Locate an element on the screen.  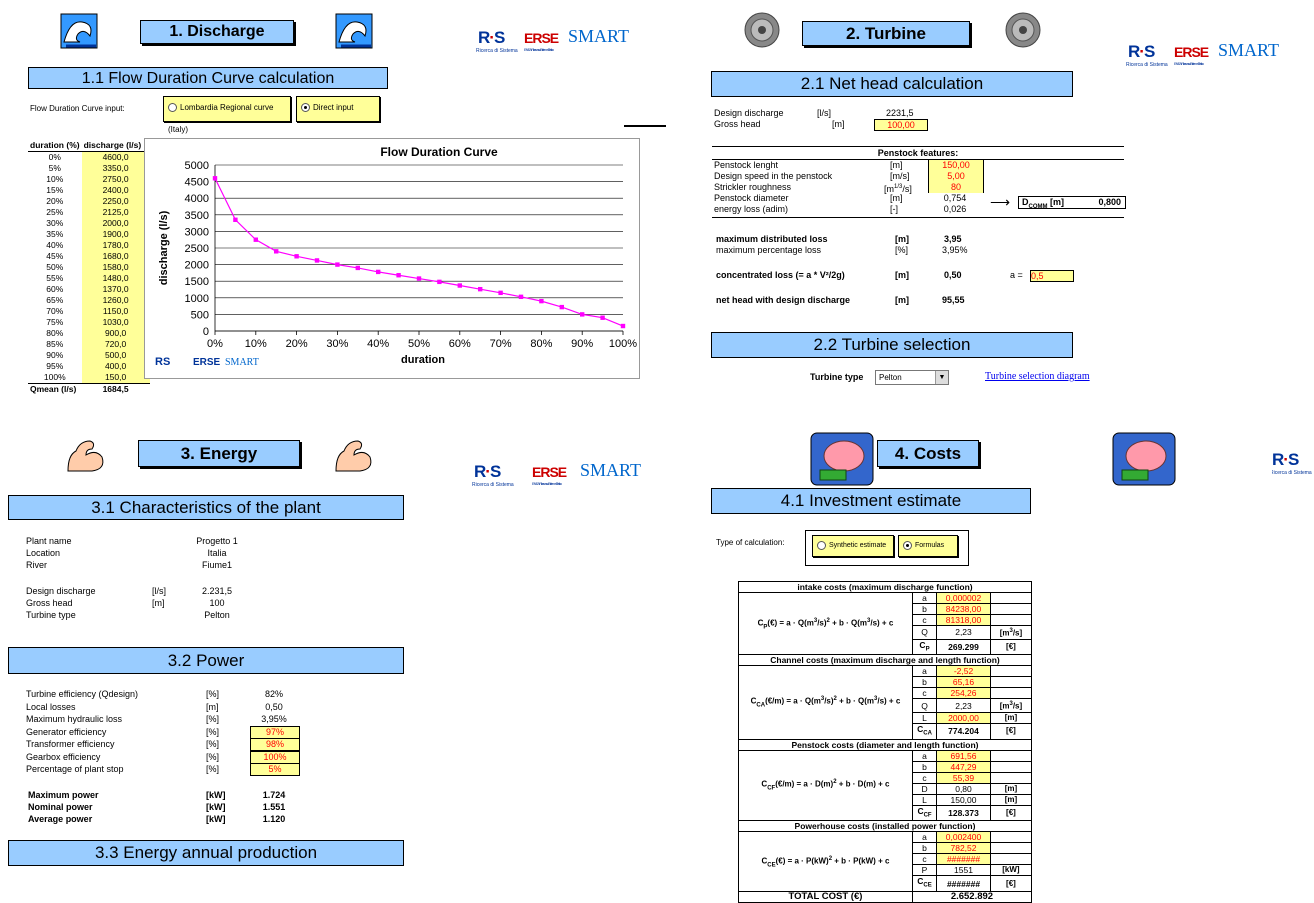
discharge-cell: 1370,0 is located at coordinates (115, 289).